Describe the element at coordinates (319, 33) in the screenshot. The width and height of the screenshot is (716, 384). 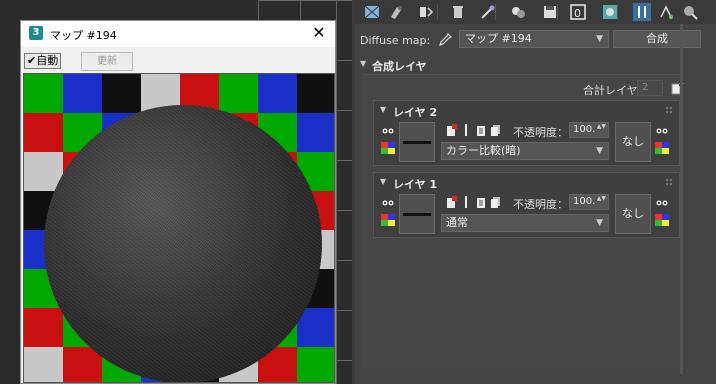
I see `close-icon: ✕` at that location.